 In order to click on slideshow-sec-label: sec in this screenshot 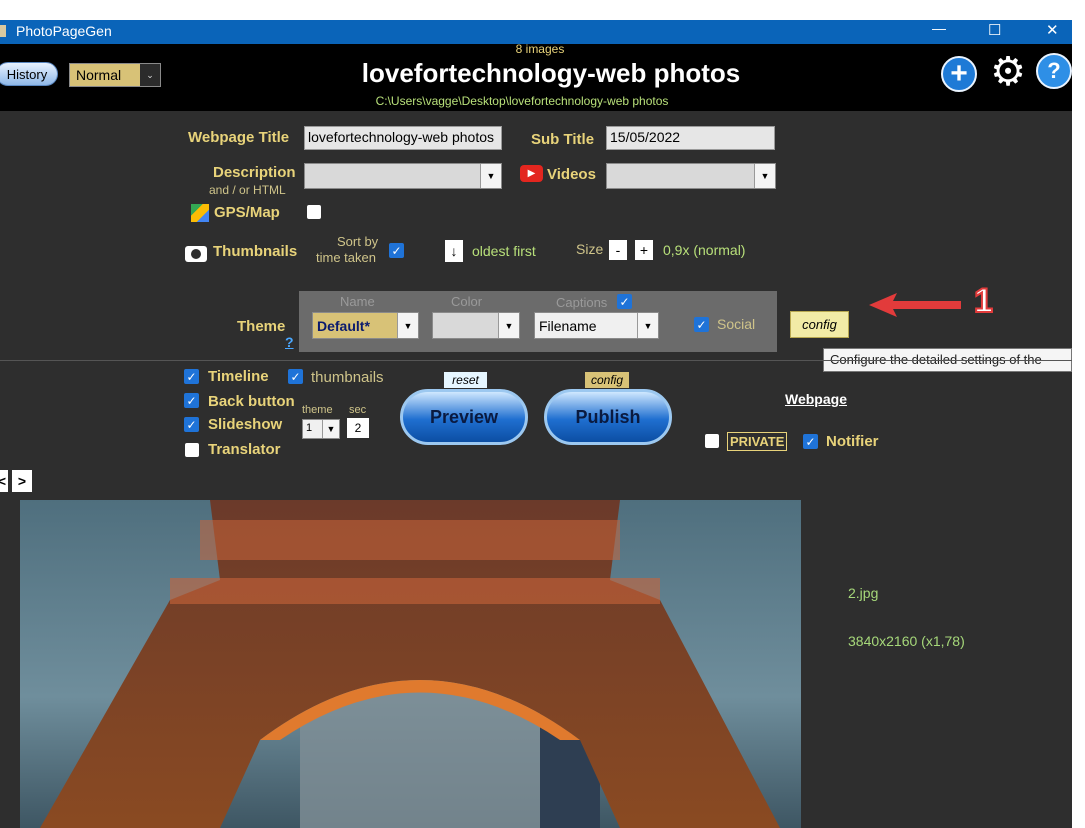, I will do `click(358, 410)`.